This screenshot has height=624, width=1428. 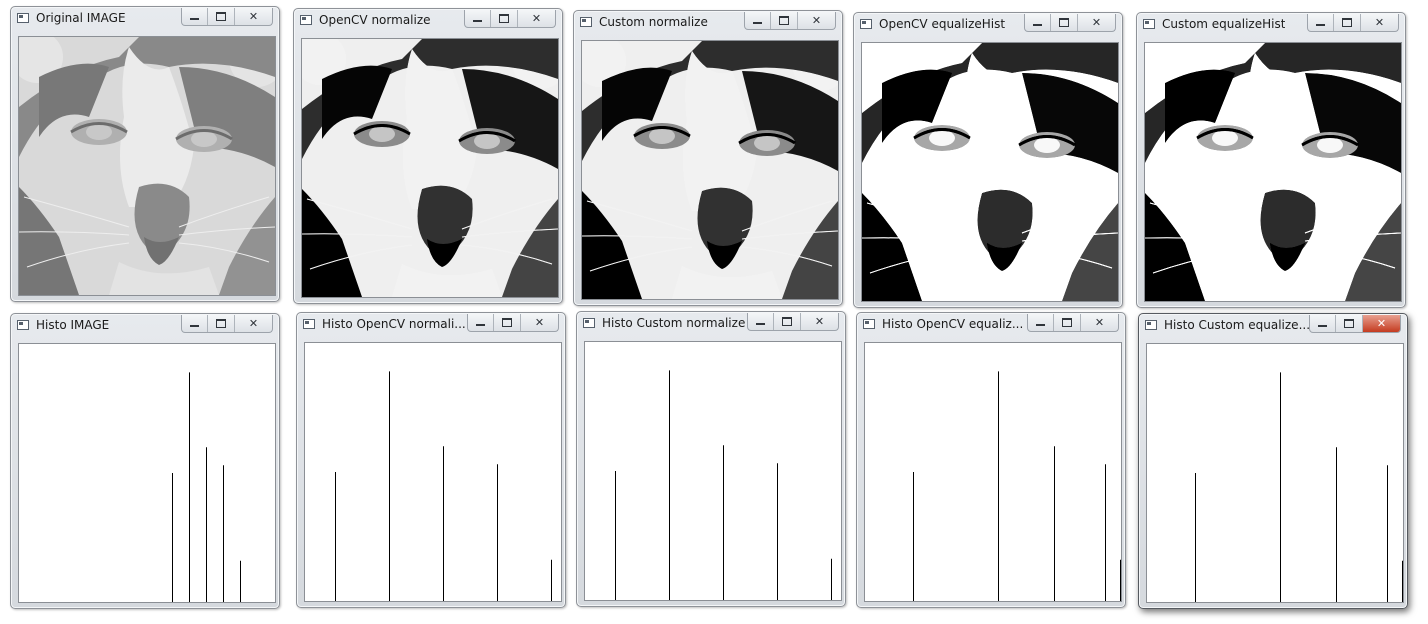 What do you see at coordinates (708, 23) in the screenshot?
I see `title-bar: Custom normalize ✕` at bounding box center [708, 23].